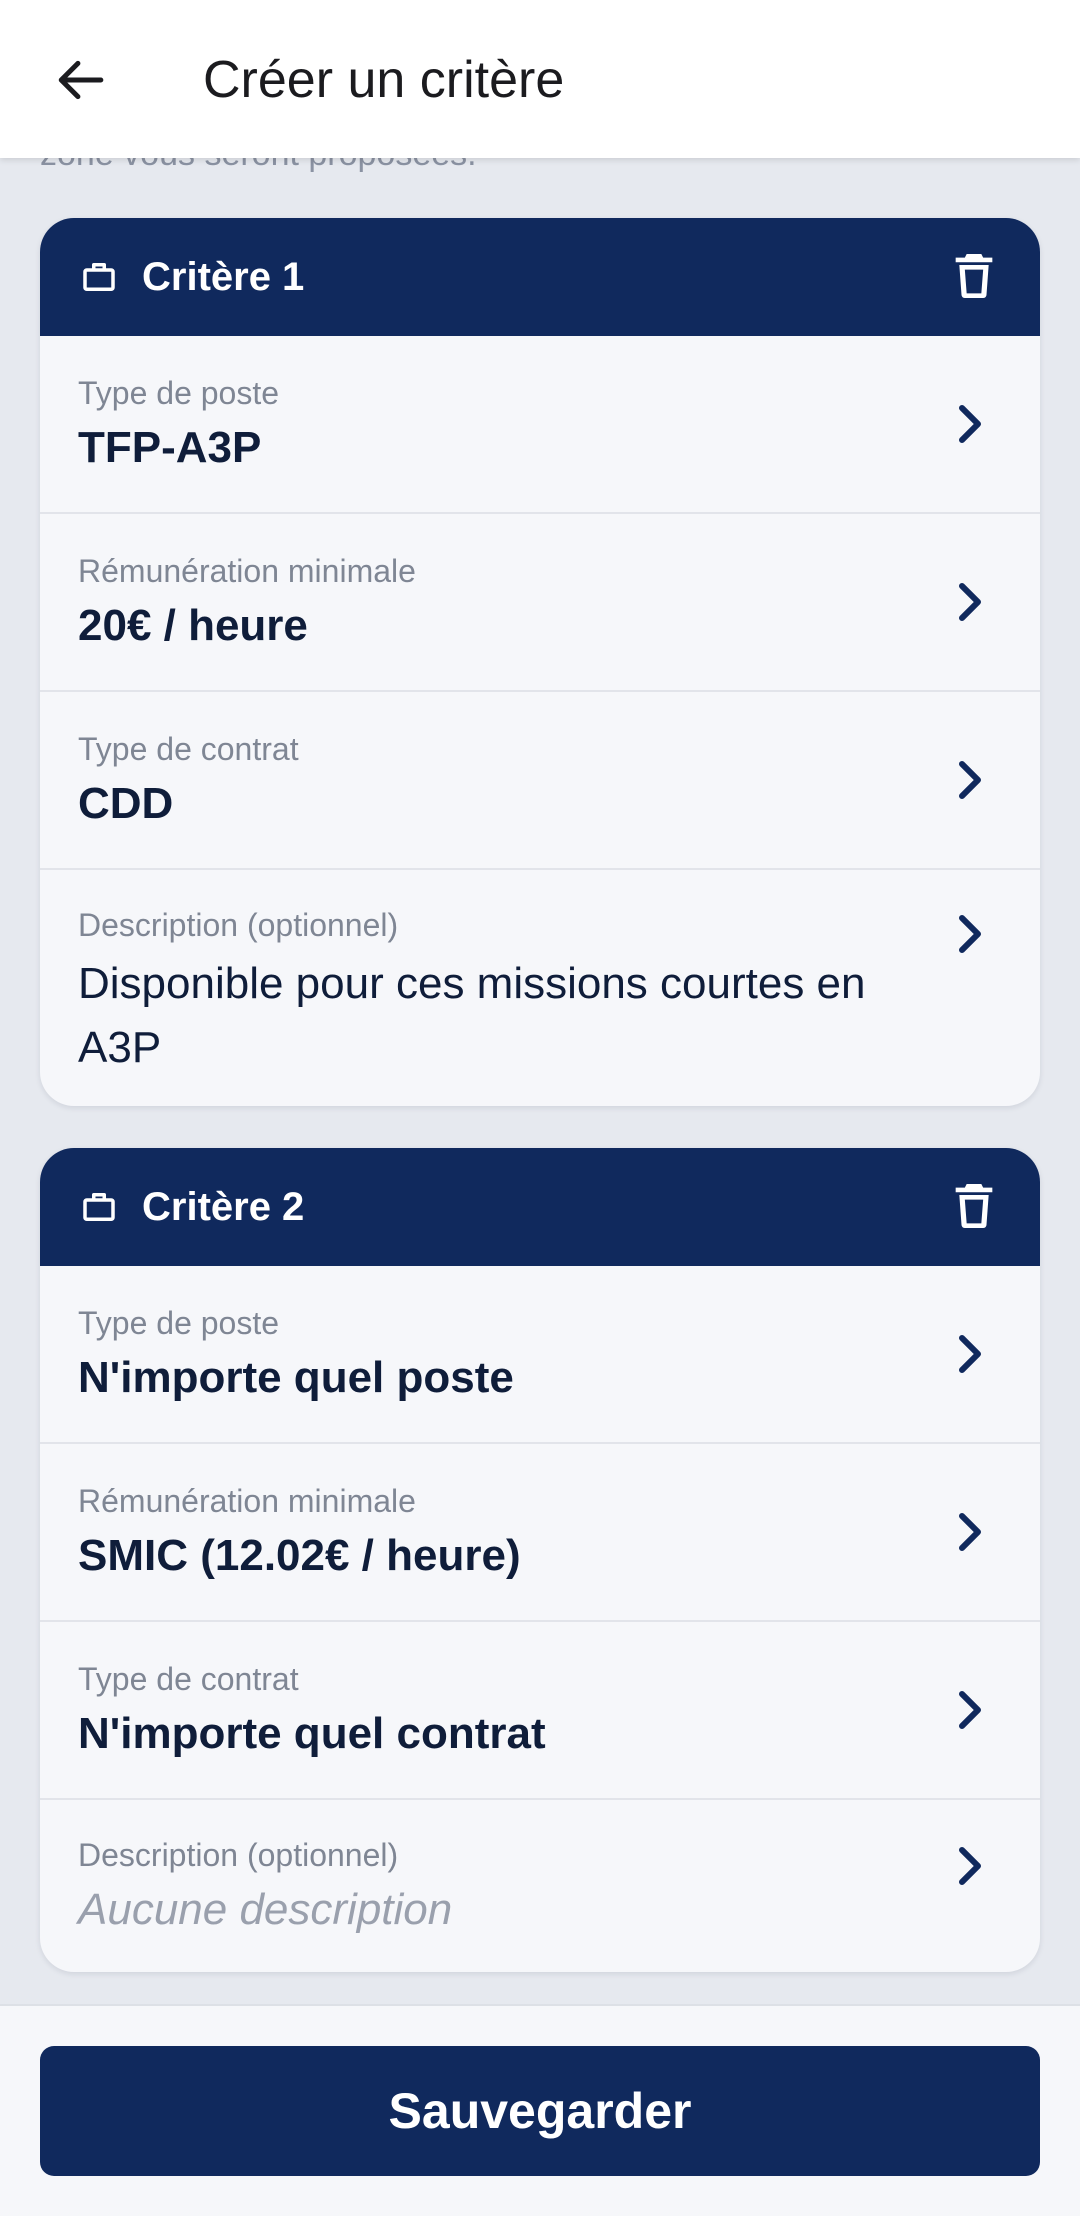  What do you see at coordinates (223, 277) in the screenshot?
I see `criterion-title: Critère 1` at bounding box center [223, 277].